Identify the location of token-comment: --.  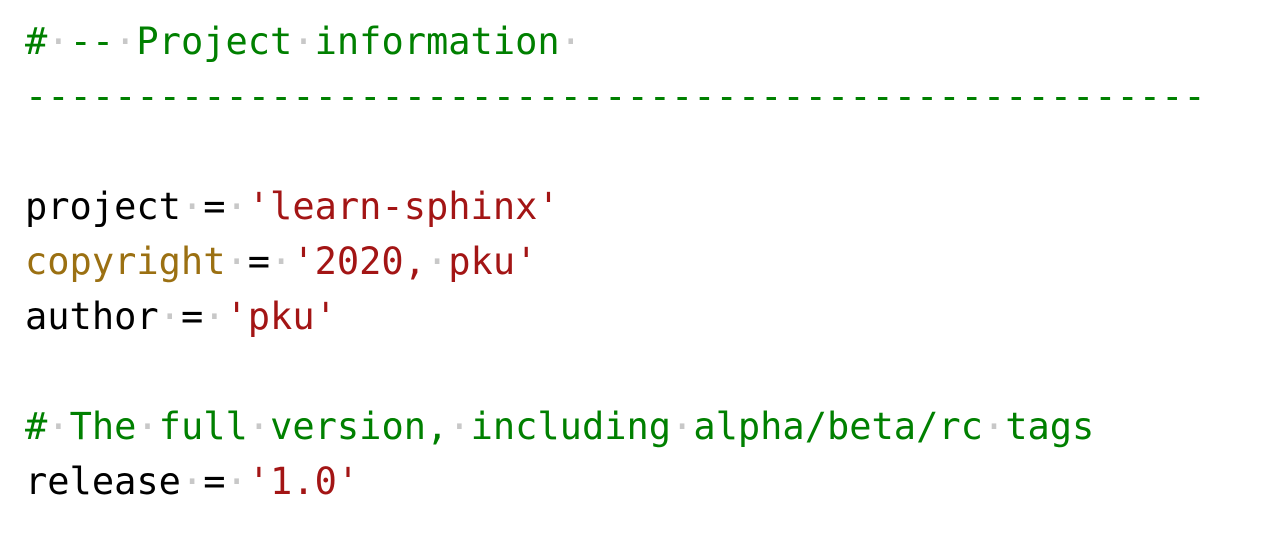
(92, 41).